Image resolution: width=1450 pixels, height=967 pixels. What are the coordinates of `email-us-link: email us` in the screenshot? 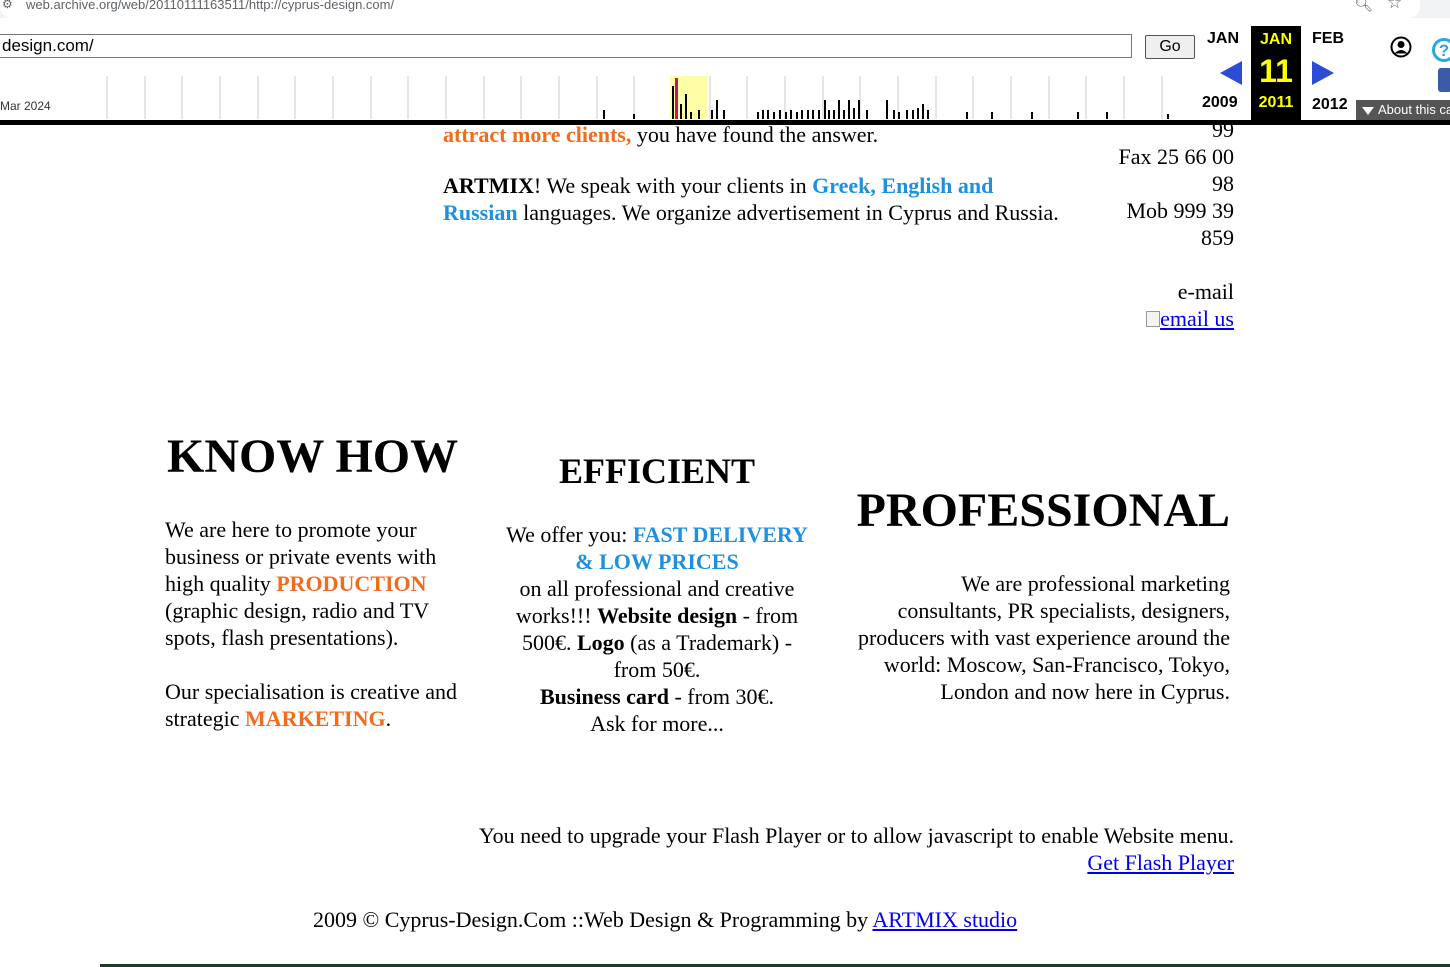 It's located at (1197, 318).